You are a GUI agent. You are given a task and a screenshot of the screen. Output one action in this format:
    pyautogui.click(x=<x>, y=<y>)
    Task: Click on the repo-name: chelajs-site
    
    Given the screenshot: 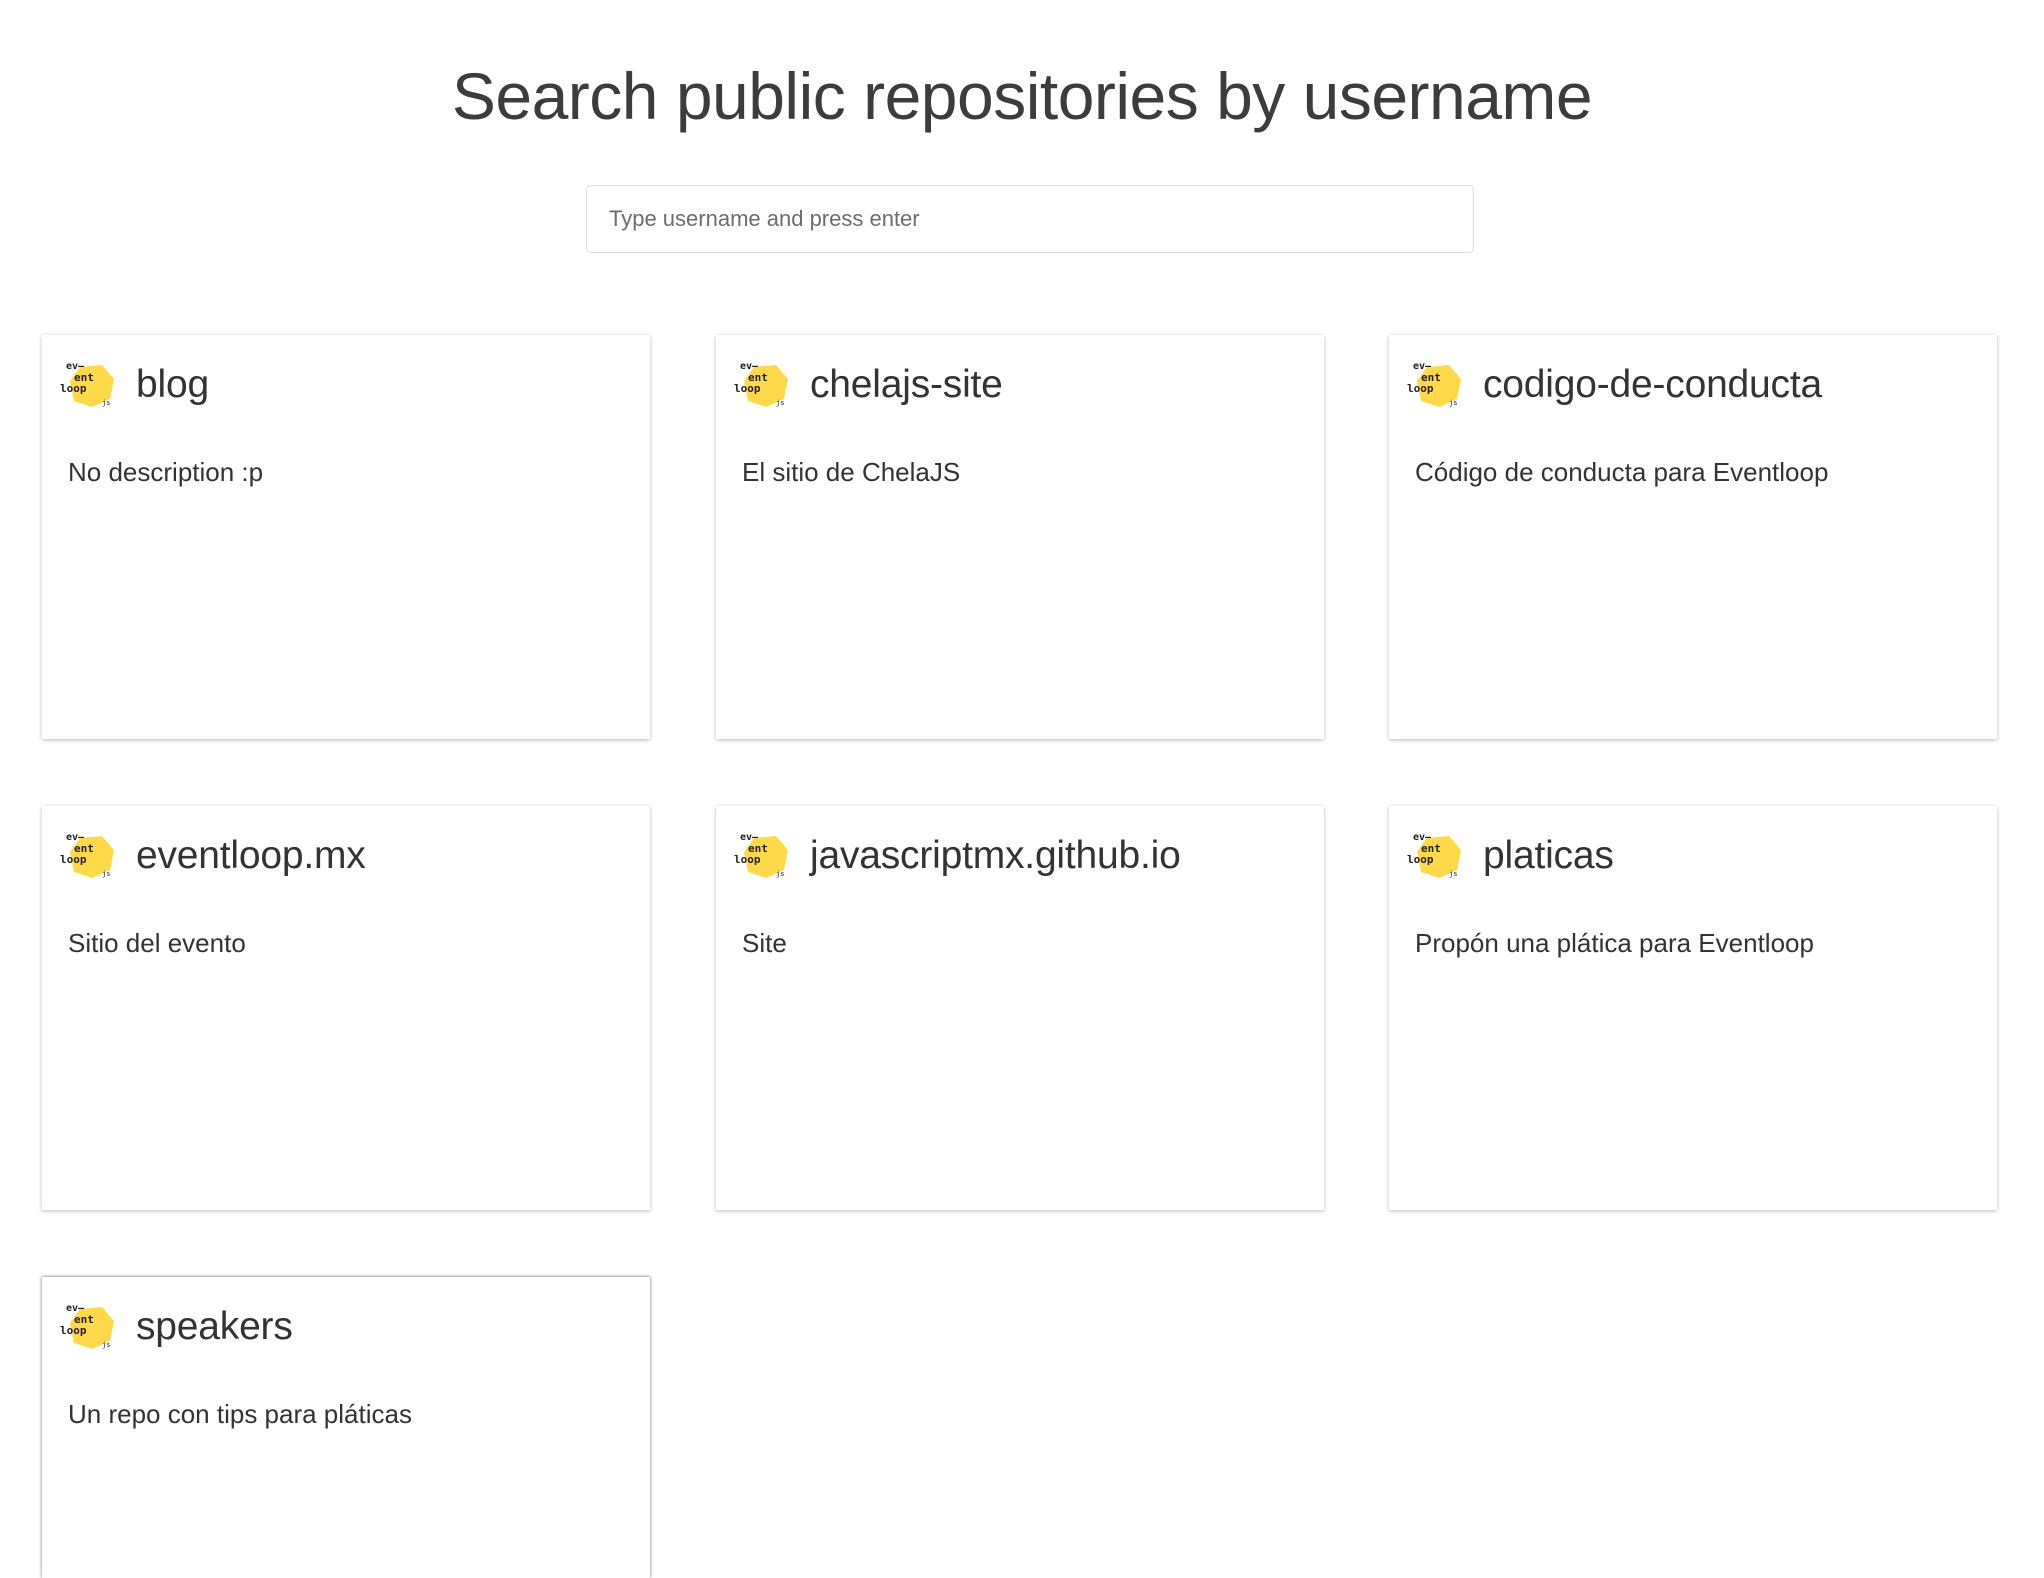 What is the action you would take?
    pyautogui.click(x=906, y=385)
    